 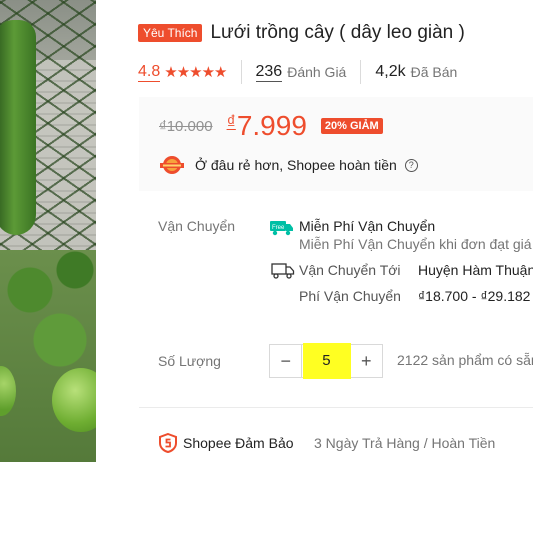 I want to click on quantity-input: 5, so click(x=326, y=361).